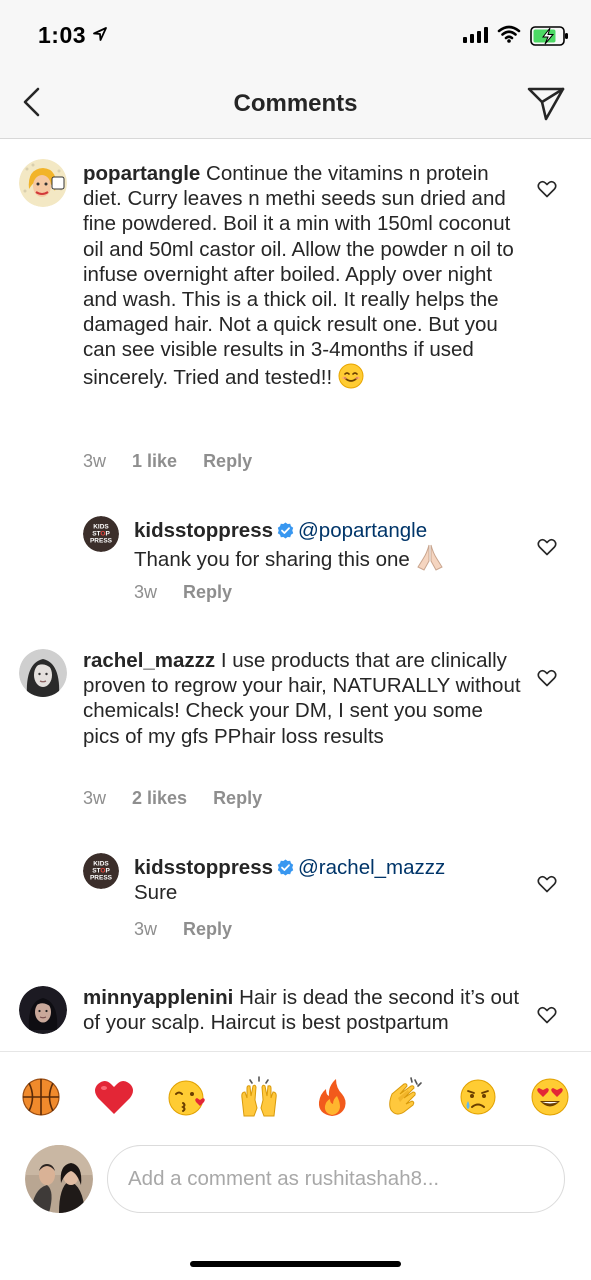 The image size is (591, 1280). I want to click on comment-input, so click(336, 1179).